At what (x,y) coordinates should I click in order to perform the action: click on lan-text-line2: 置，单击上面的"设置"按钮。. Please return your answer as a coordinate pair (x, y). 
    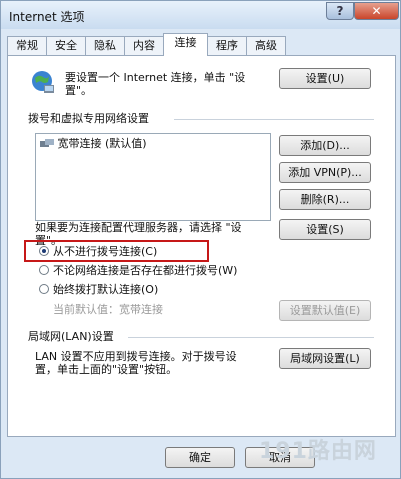
    Looking at the image, I should click on (106, 369).